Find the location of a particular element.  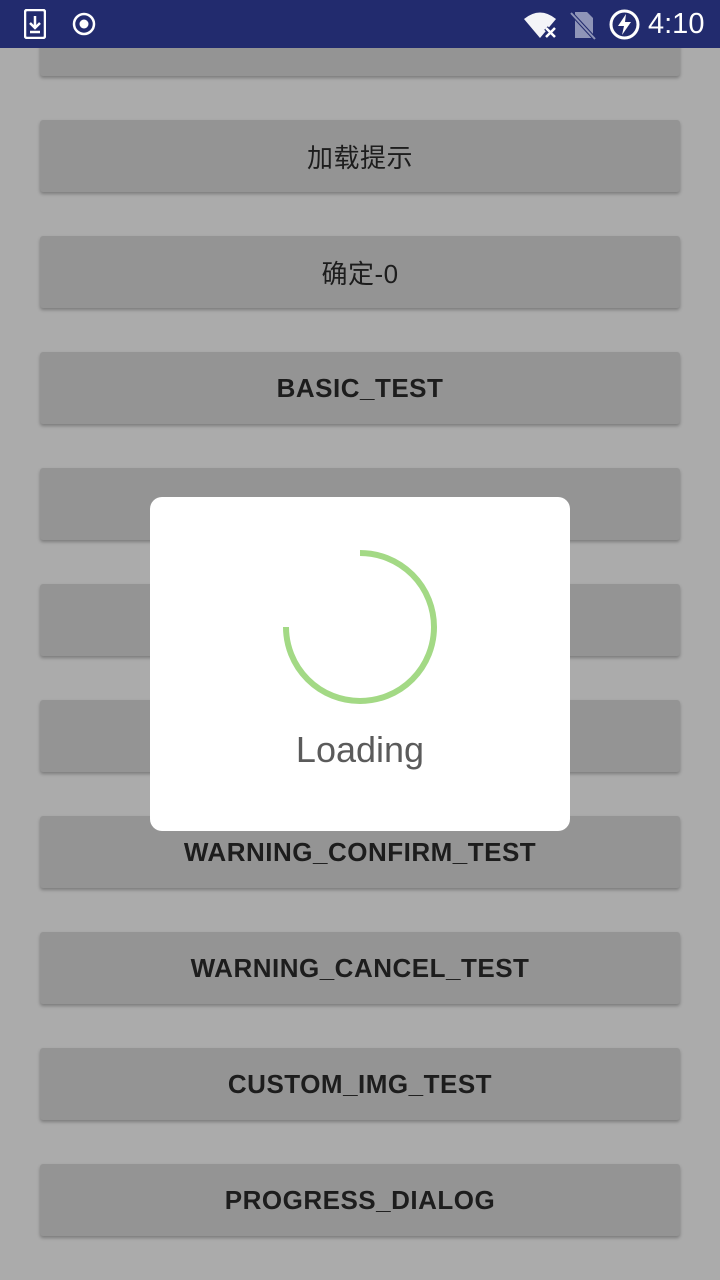

button-label: CUSTOM_IMG_TEST is located at coordinates (360, 1083).